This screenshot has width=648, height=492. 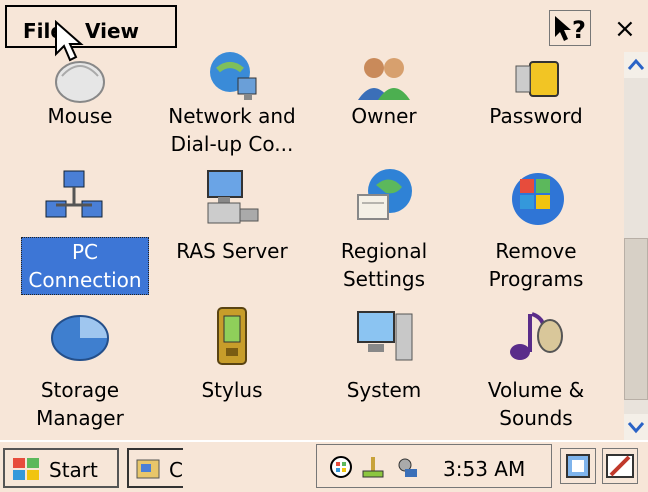 I want to click on connectivity-icon, so click(x=341, y=467).